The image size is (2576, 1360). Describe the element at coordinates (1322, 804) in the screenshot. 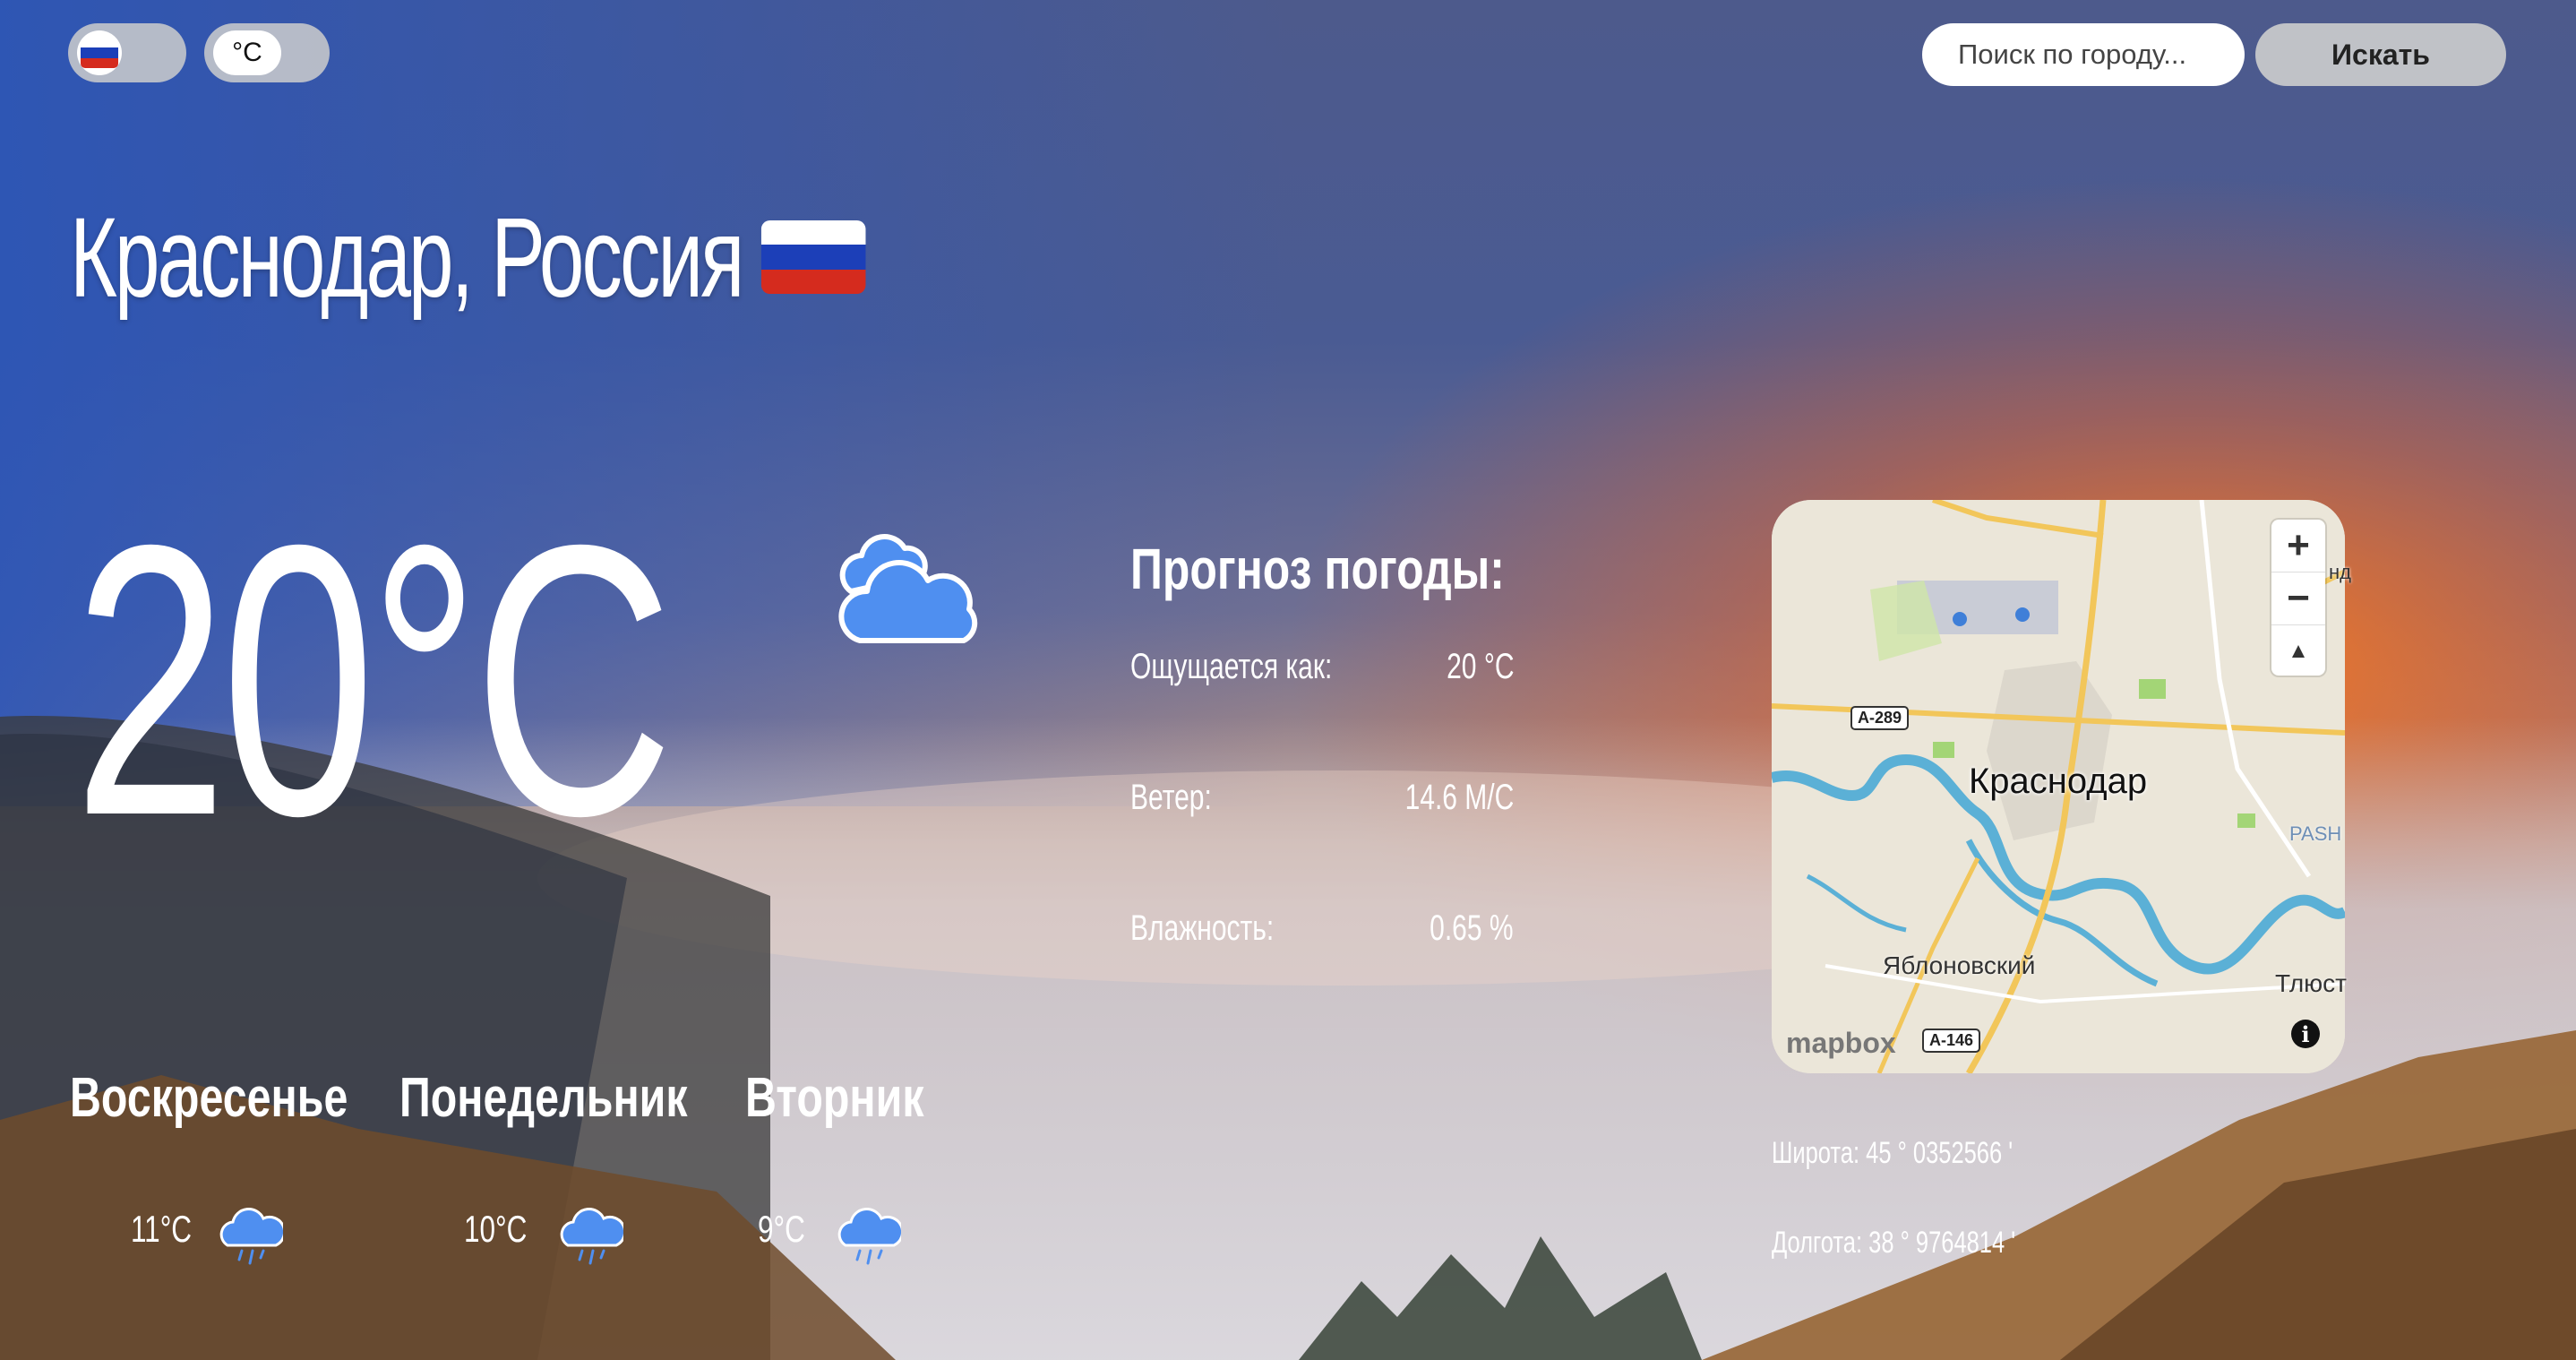

I see `wind-row: Ветер: 14.6 М/С` at that location.